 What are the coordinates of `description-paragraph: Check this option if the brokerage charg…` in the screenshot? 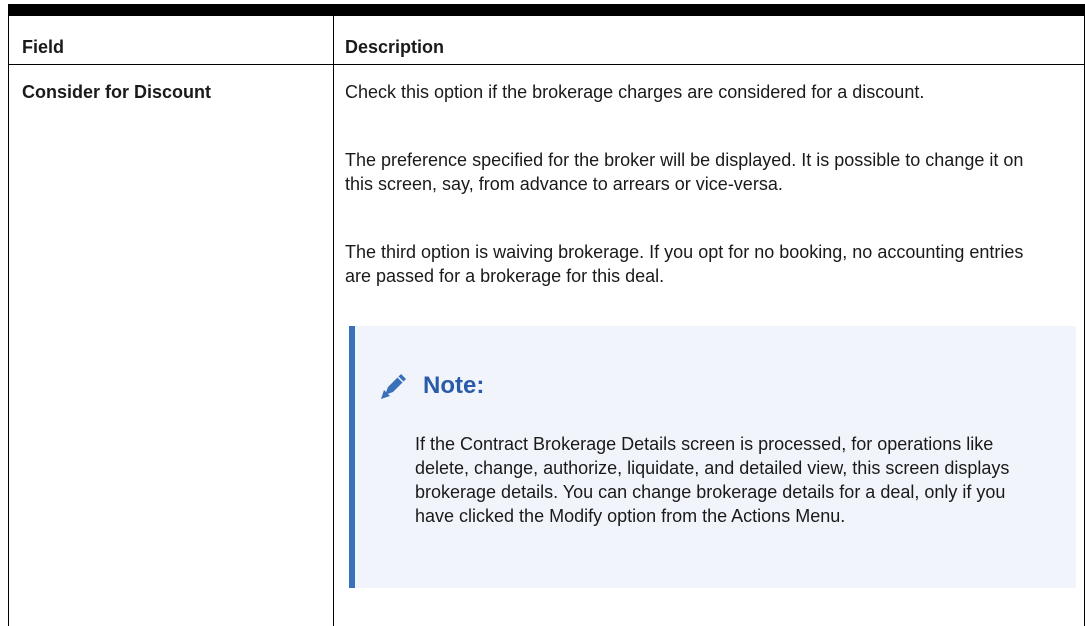 It's located at (635, 92).